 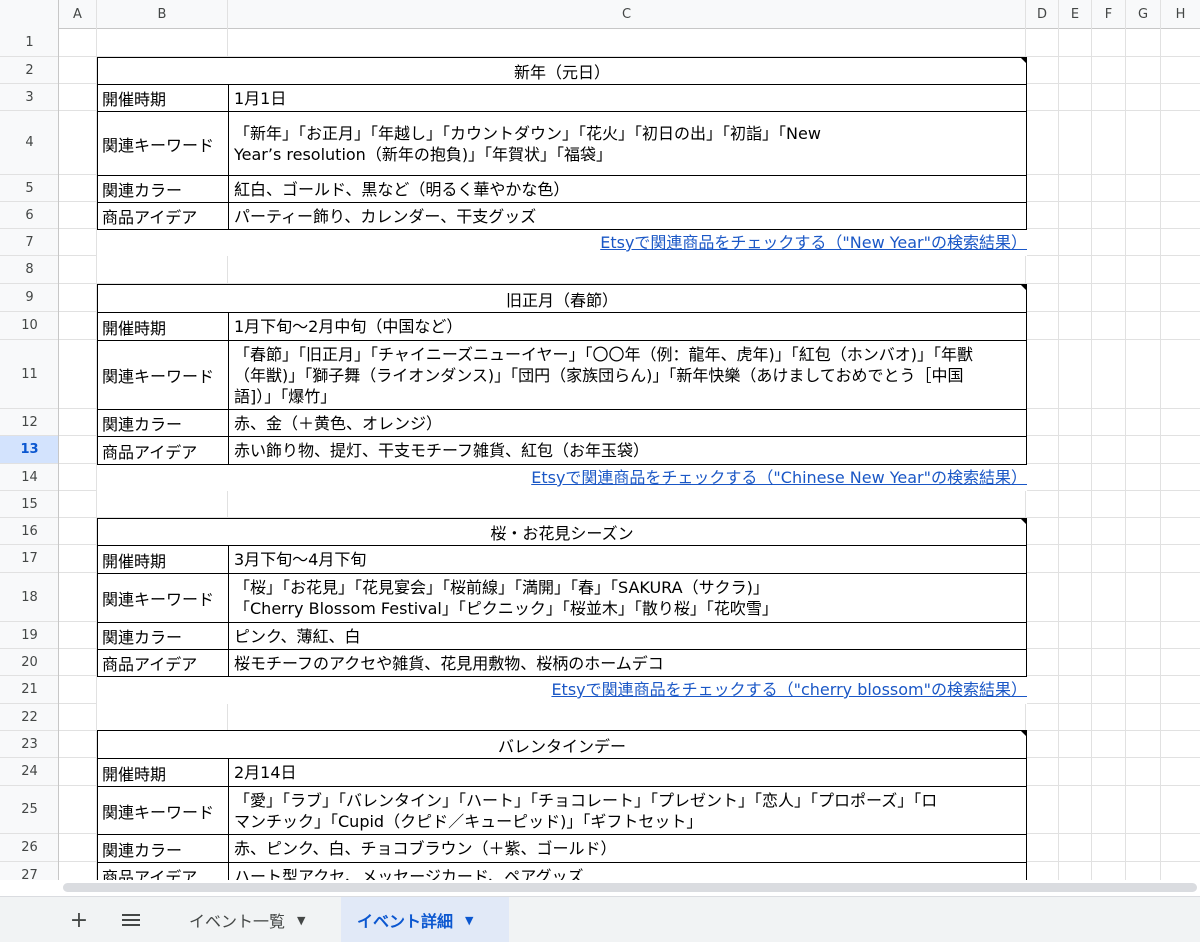 What do you see at coordinates (29, 690) in the screenshot?
I see `row-header: 21` at bounding box center [29, 690].